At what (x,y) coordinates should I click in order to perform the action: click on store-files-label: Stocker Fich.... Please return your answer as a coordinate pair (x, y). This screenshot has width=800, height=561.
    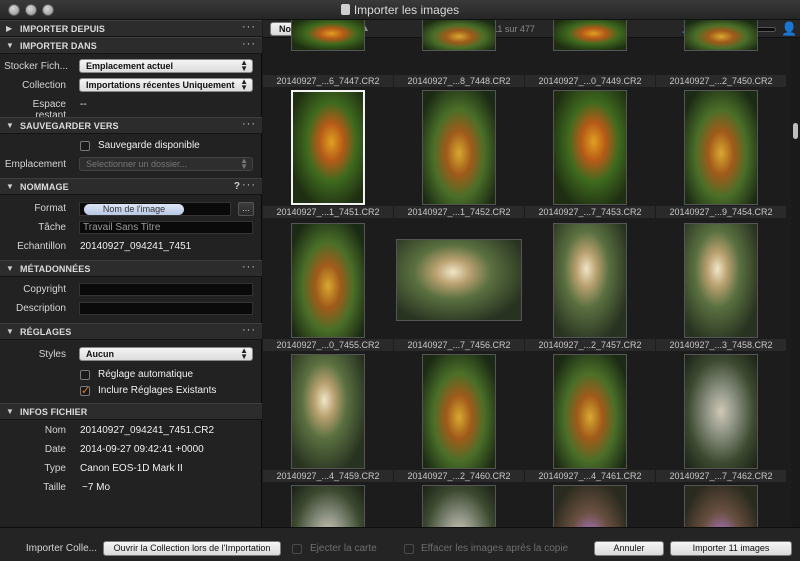
    Looking at the image, I should click on (36, 66).